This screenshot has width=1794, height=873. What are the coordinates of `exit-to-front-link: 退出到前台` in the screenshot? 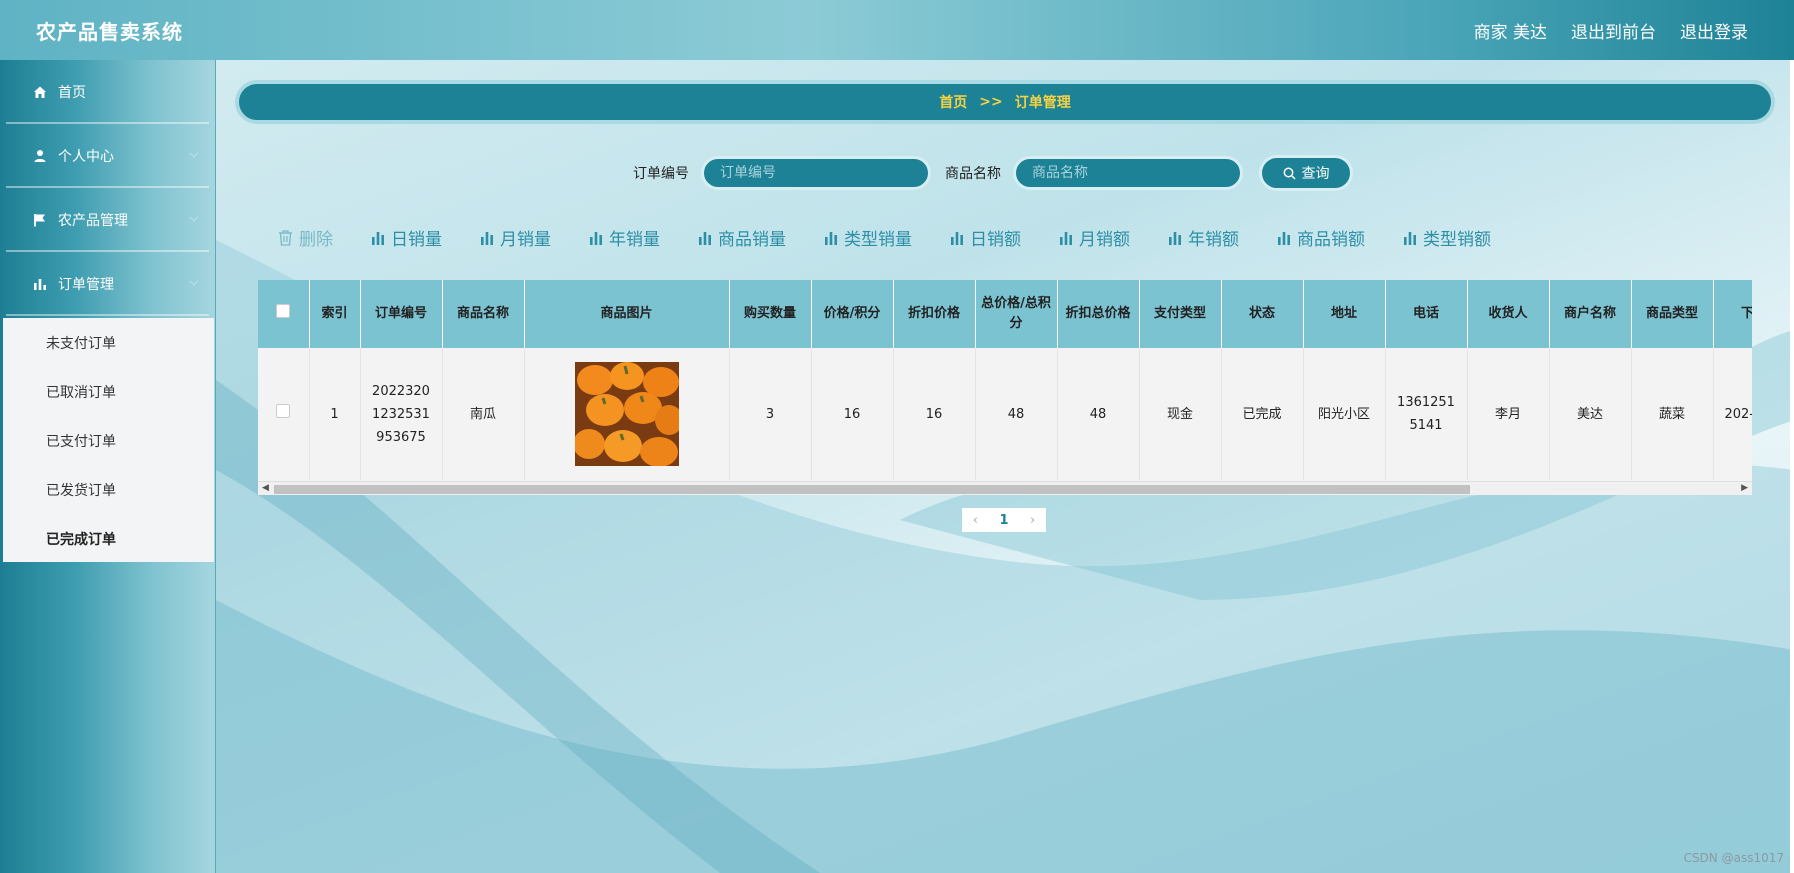 It's located at (1613, 30).